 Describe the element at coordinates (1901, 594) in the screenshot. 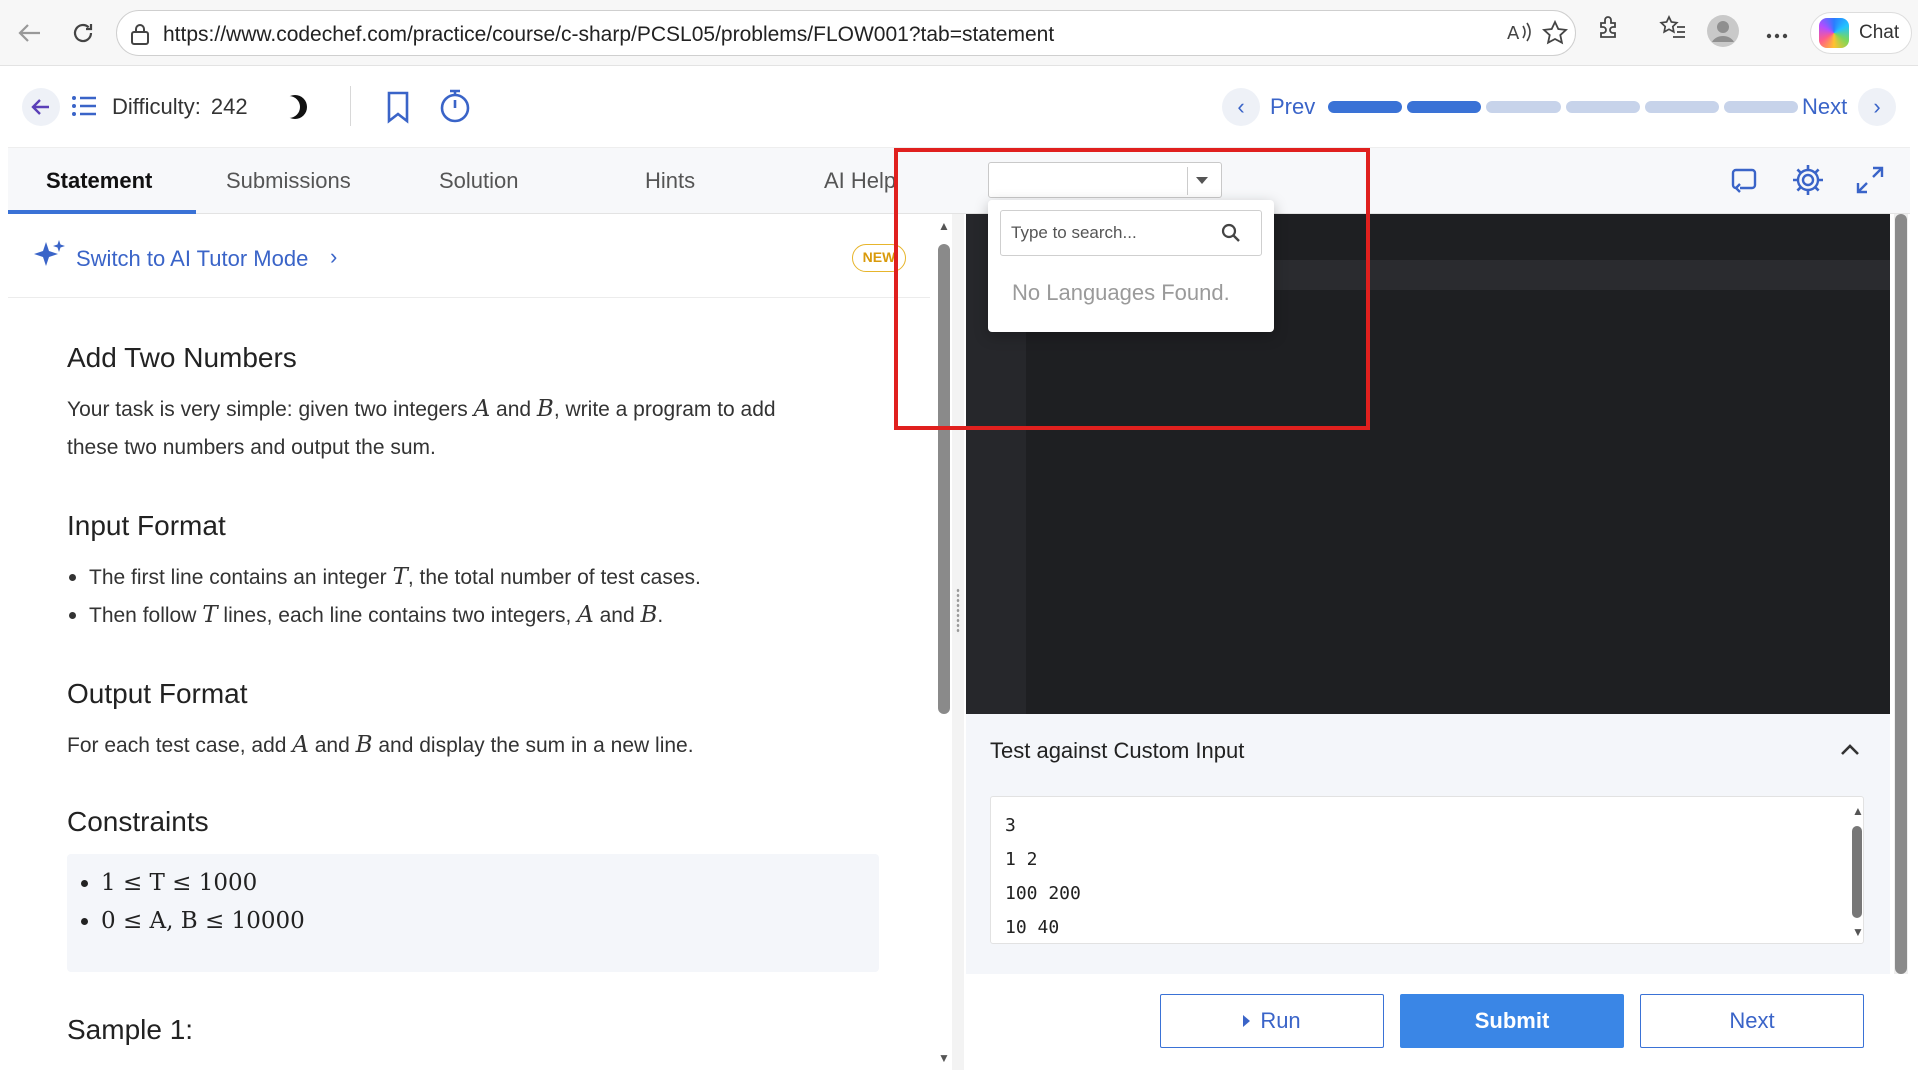

I see `editor-panel-scroll-thumb` at that location.